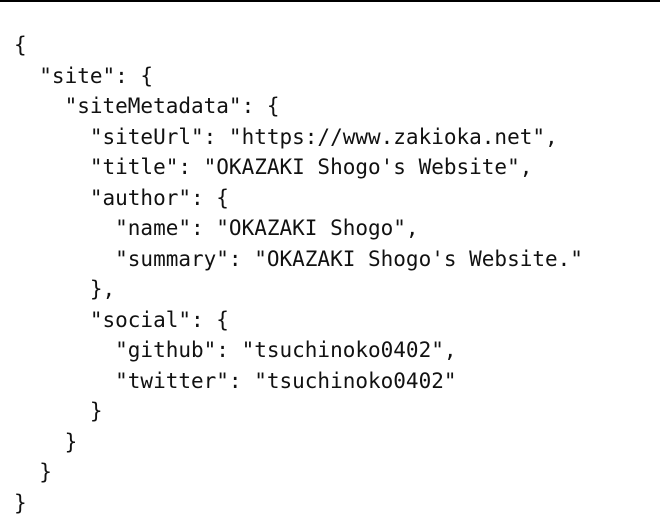 This screenshot has width=660, height=526. What do you see at coordinates (216, 228) in the screenshot?
I see `code-line: "name": "OKAZAKI Shogo",` at bounding box center [216, 228].